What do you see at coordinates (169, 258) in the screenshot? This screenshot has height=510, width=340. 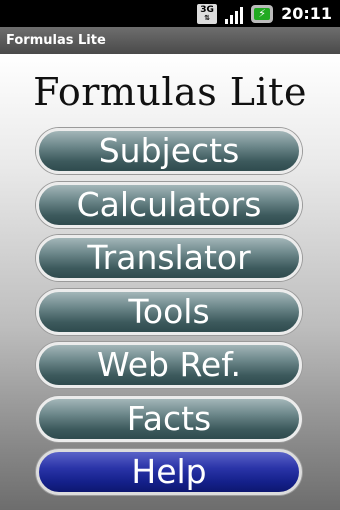 I see `translator-button: Translator` at bounding box center [169, 258].